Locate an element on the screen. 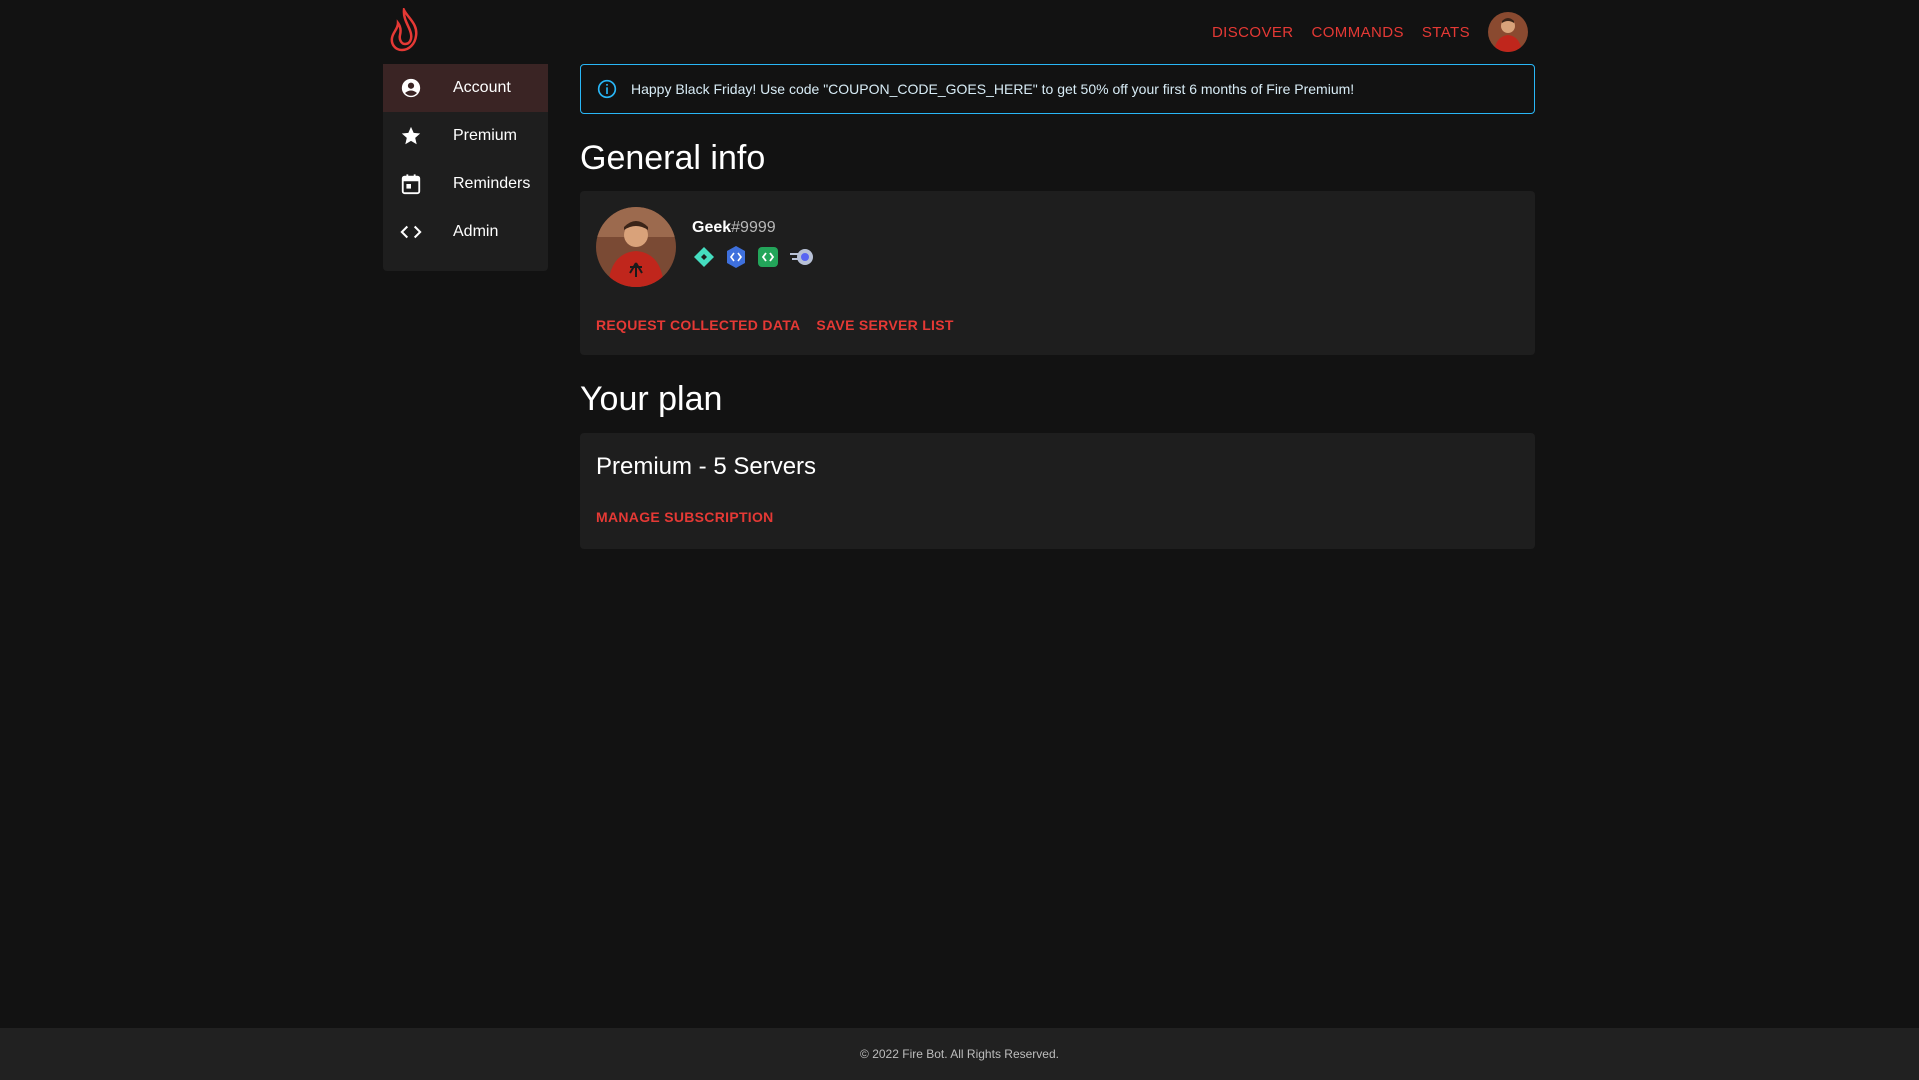 This screenshot has height=1080, width=1919. sidebar-item-account: Account is located at coordinates (465, 88).